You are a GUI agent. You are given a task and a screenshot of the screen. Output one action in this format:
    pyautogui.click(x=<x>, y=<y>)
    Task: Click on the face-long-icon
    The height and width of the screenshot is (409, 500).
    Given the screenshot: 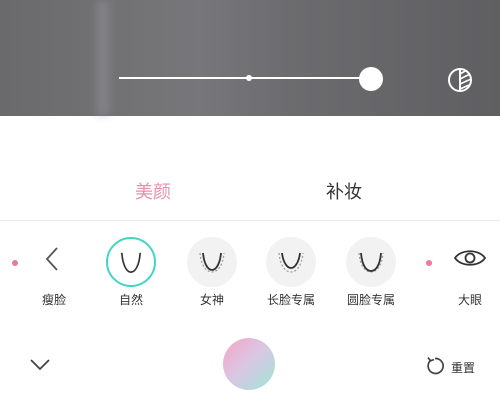 What is the action you would take?
    pyautogui.click(x=291, y=262)
    